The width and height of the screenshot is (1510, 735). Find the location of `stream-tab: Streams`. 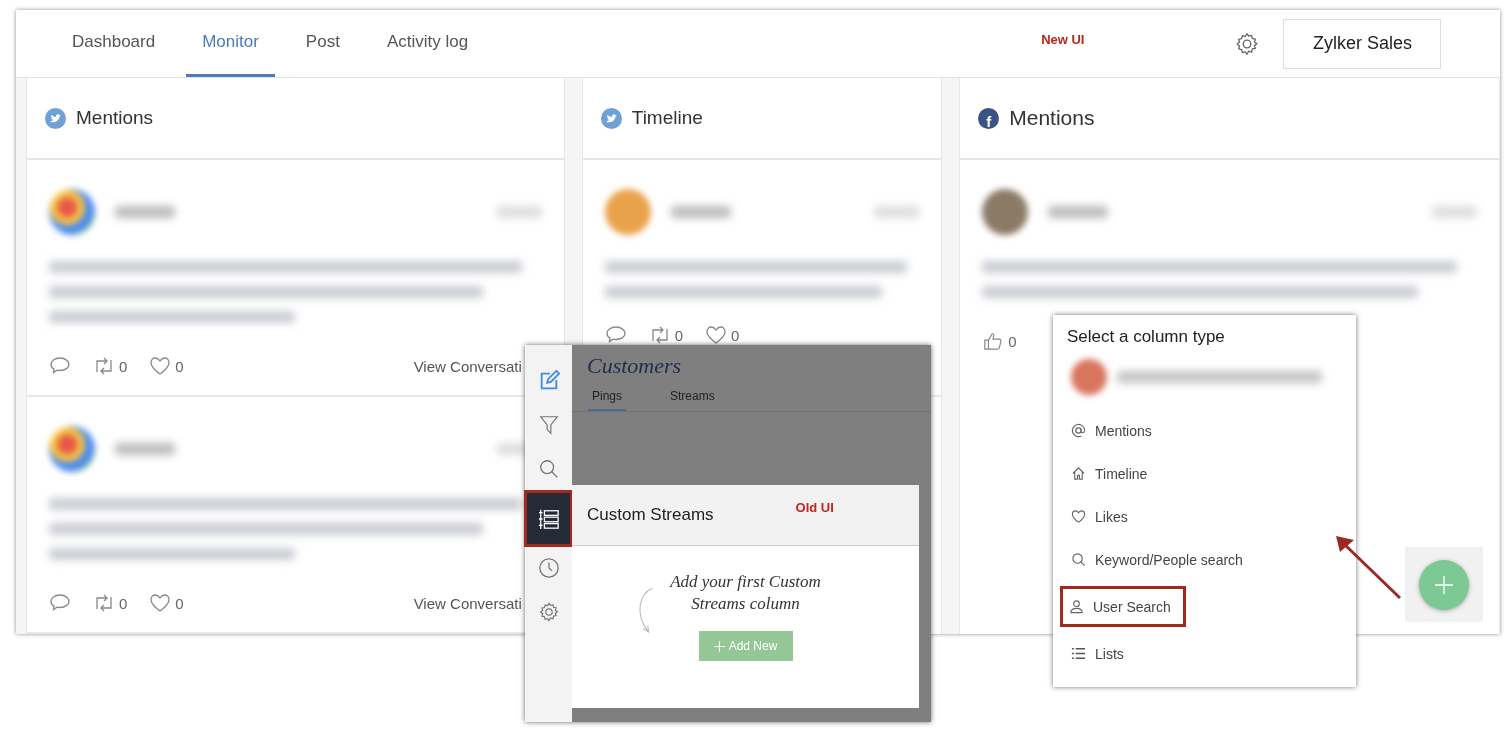

stream-tab: Streams is located at coordinates (692, 397).